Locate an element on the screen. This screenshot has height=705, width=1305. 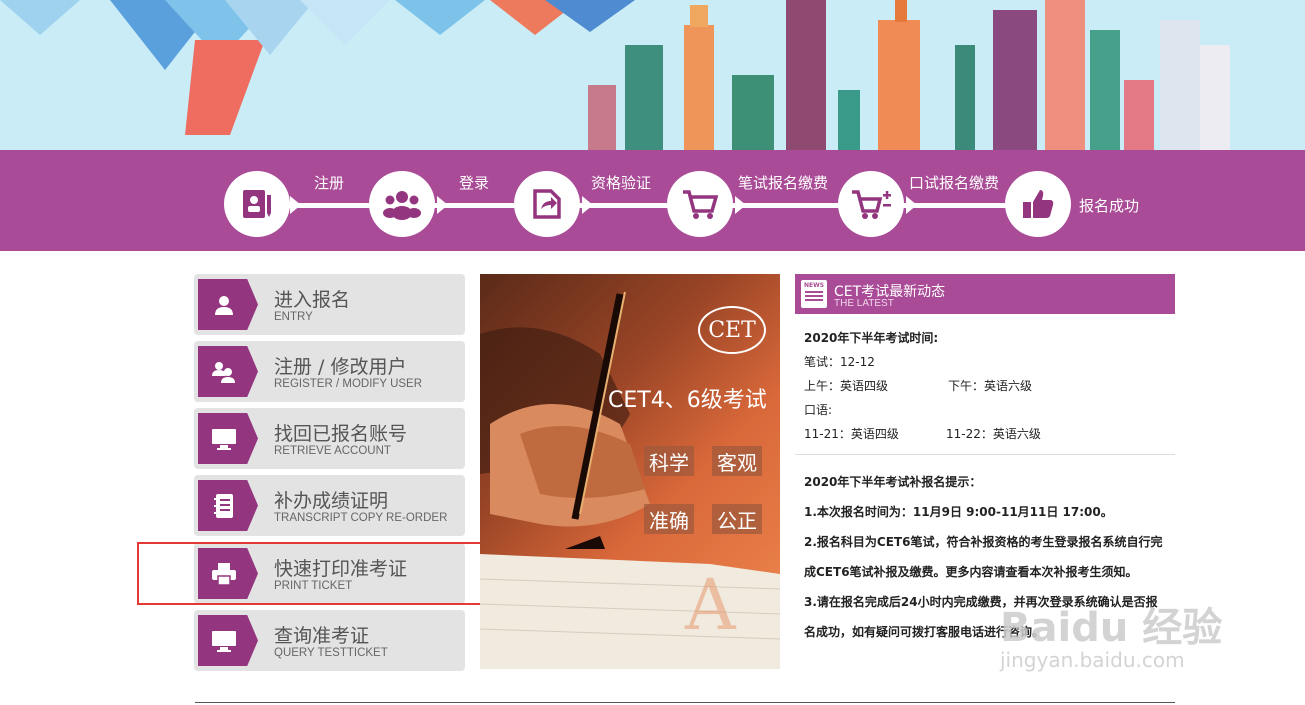
newspaper-icon-text: NEWS is located at coordinates (814, 285).